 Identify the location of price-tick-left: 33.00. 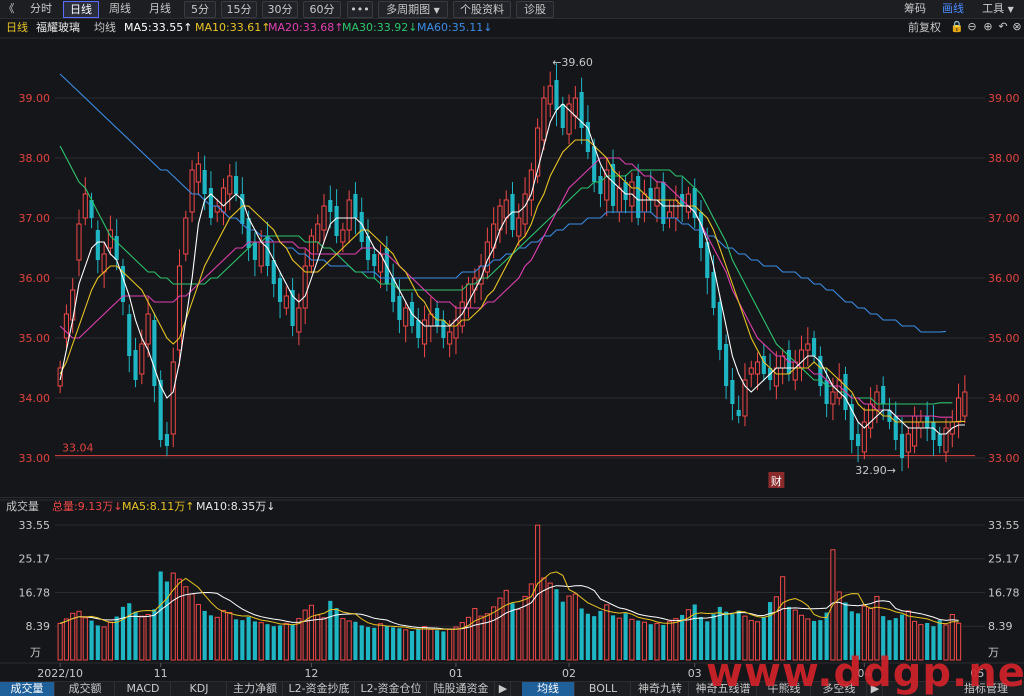
(35, 458).